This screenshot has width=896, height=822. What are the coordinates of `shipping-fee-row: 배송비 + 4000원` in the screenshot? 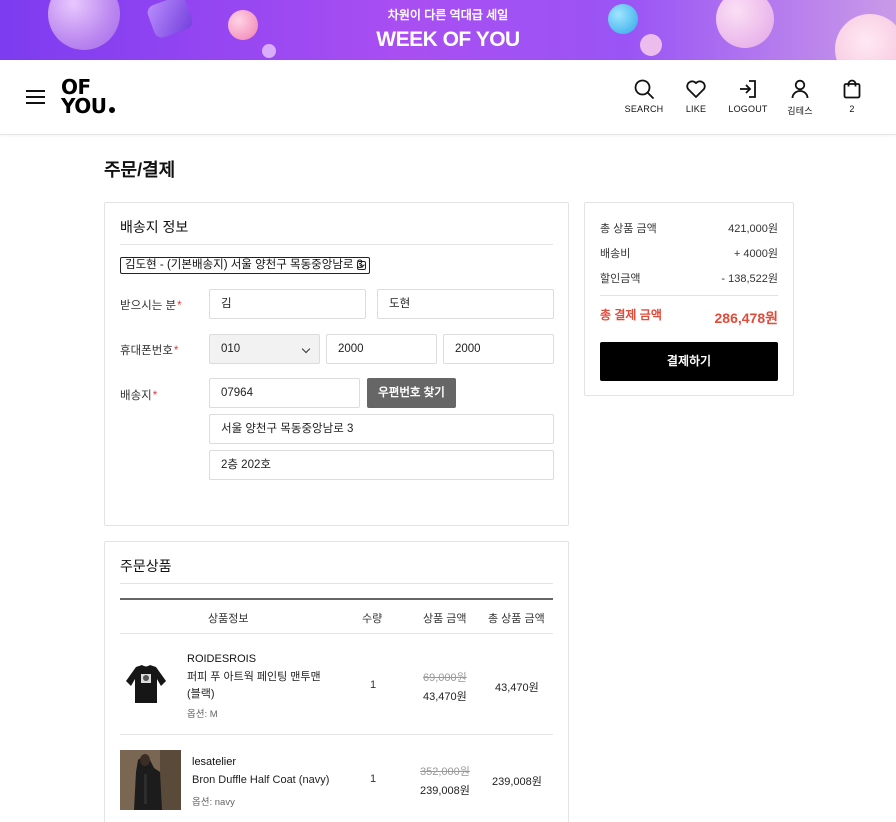 It's located at (689, 254).